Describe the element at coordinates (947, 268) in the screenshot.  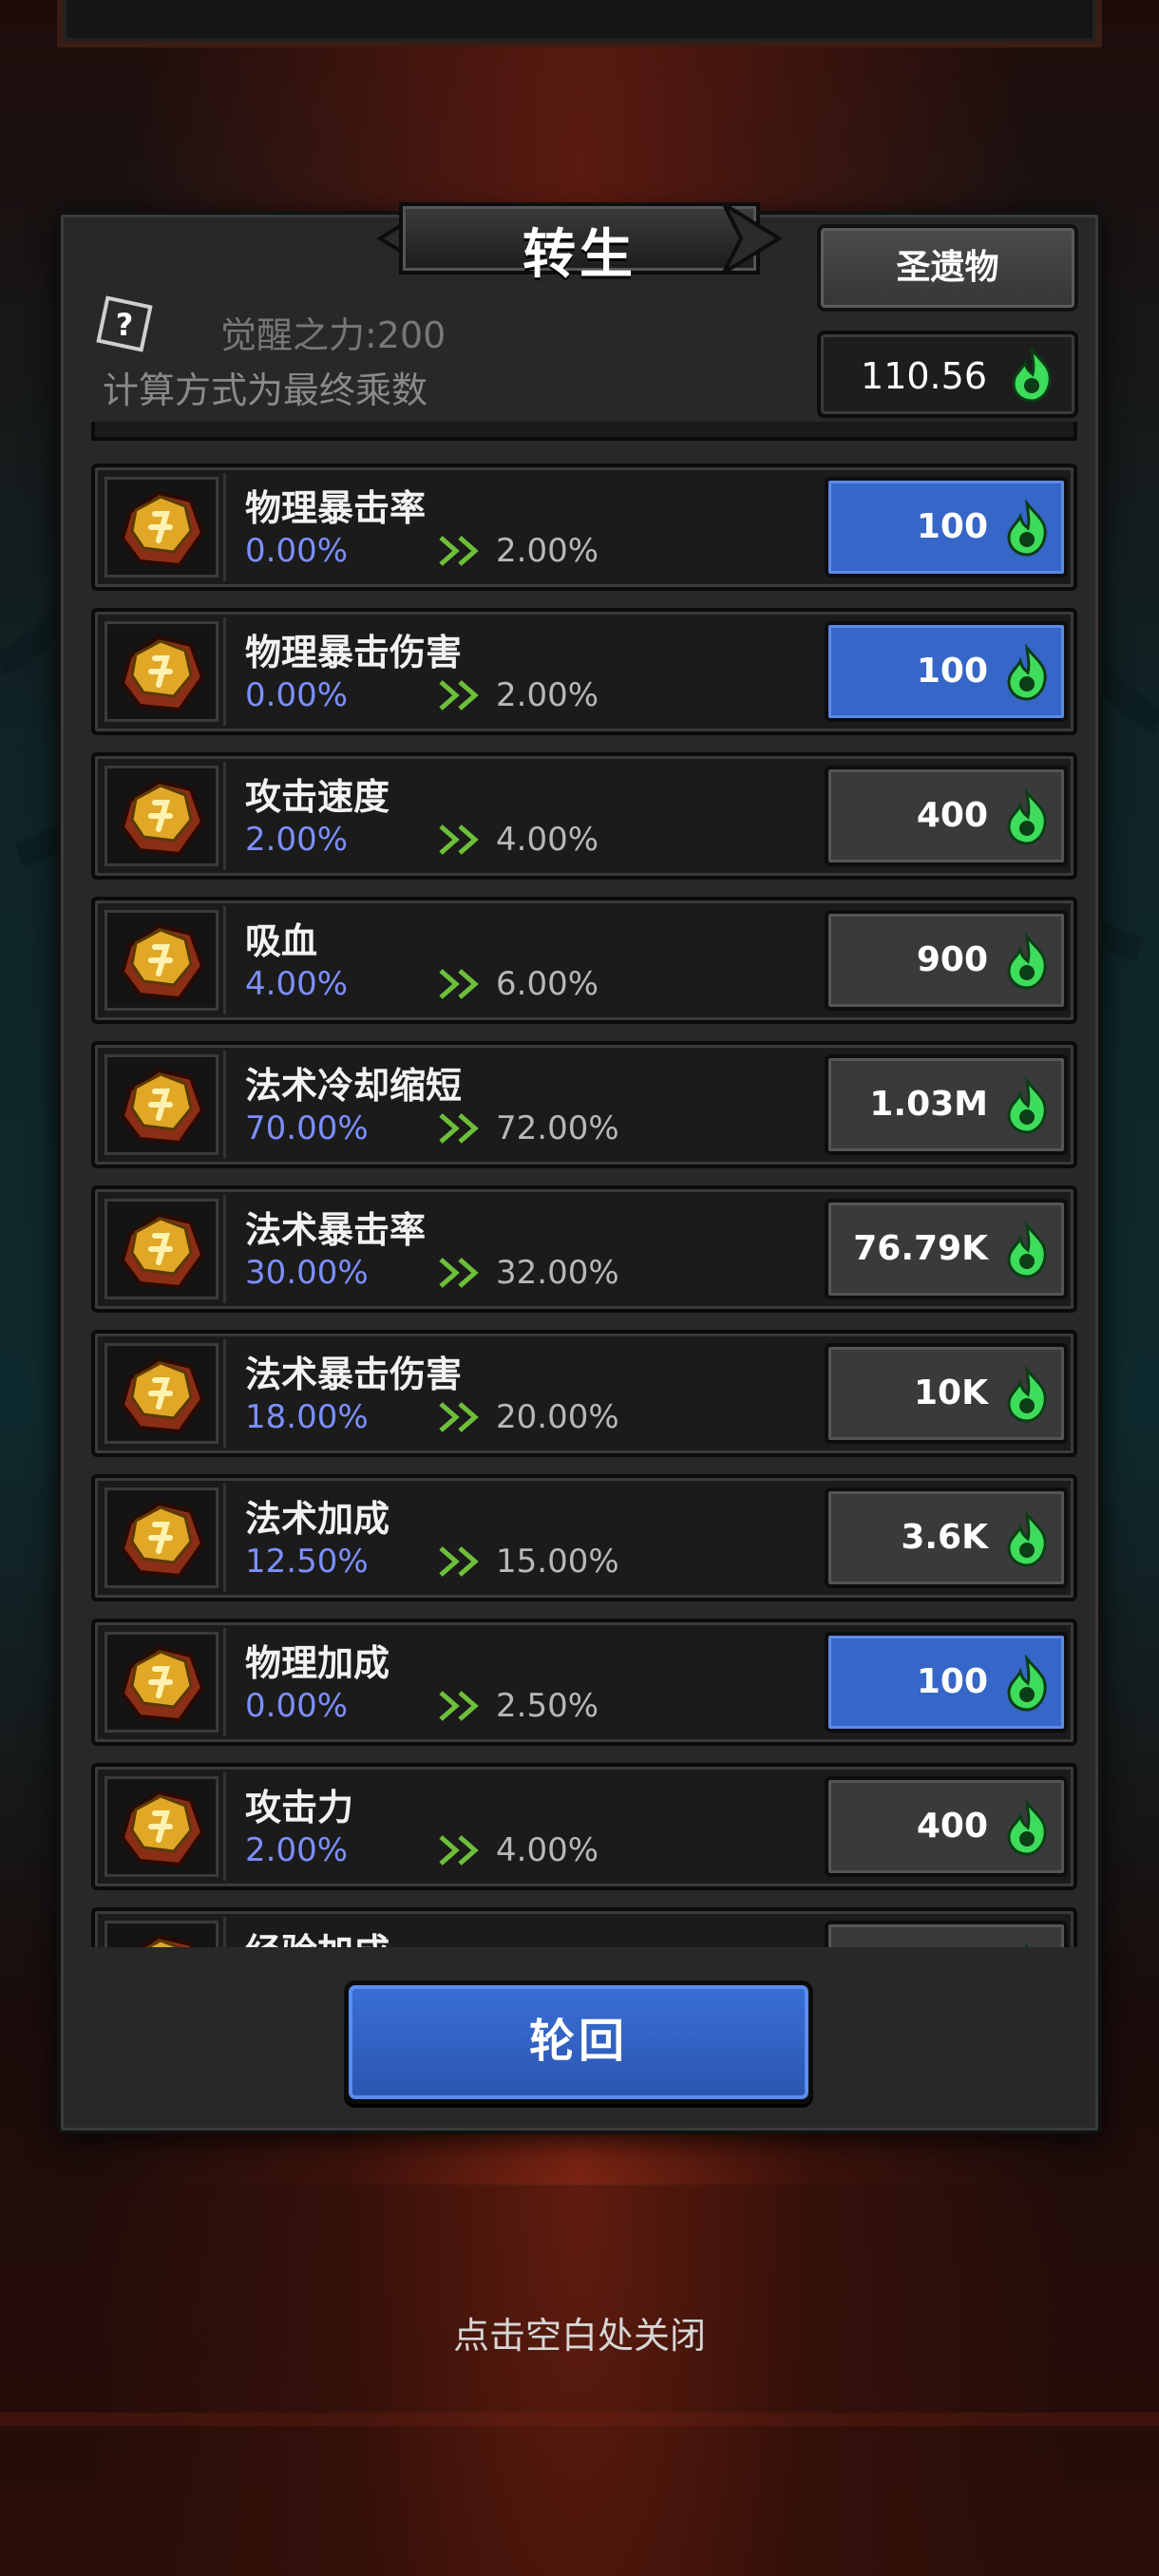
I see `relic-button: 圣遗物` at that location.